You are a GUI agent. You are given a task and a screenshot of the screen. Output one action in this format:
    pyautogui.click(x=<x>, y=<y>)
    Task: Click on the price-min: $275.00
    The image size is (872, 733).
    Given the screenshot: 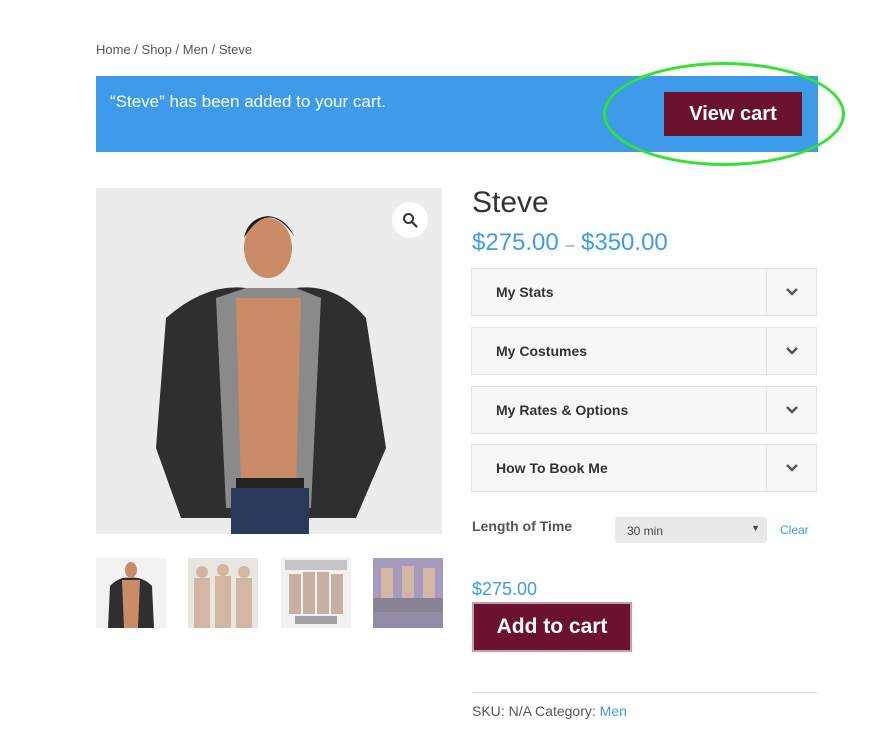 What is the action you would take?
    pyautogui.click(x=515, y=242)
    